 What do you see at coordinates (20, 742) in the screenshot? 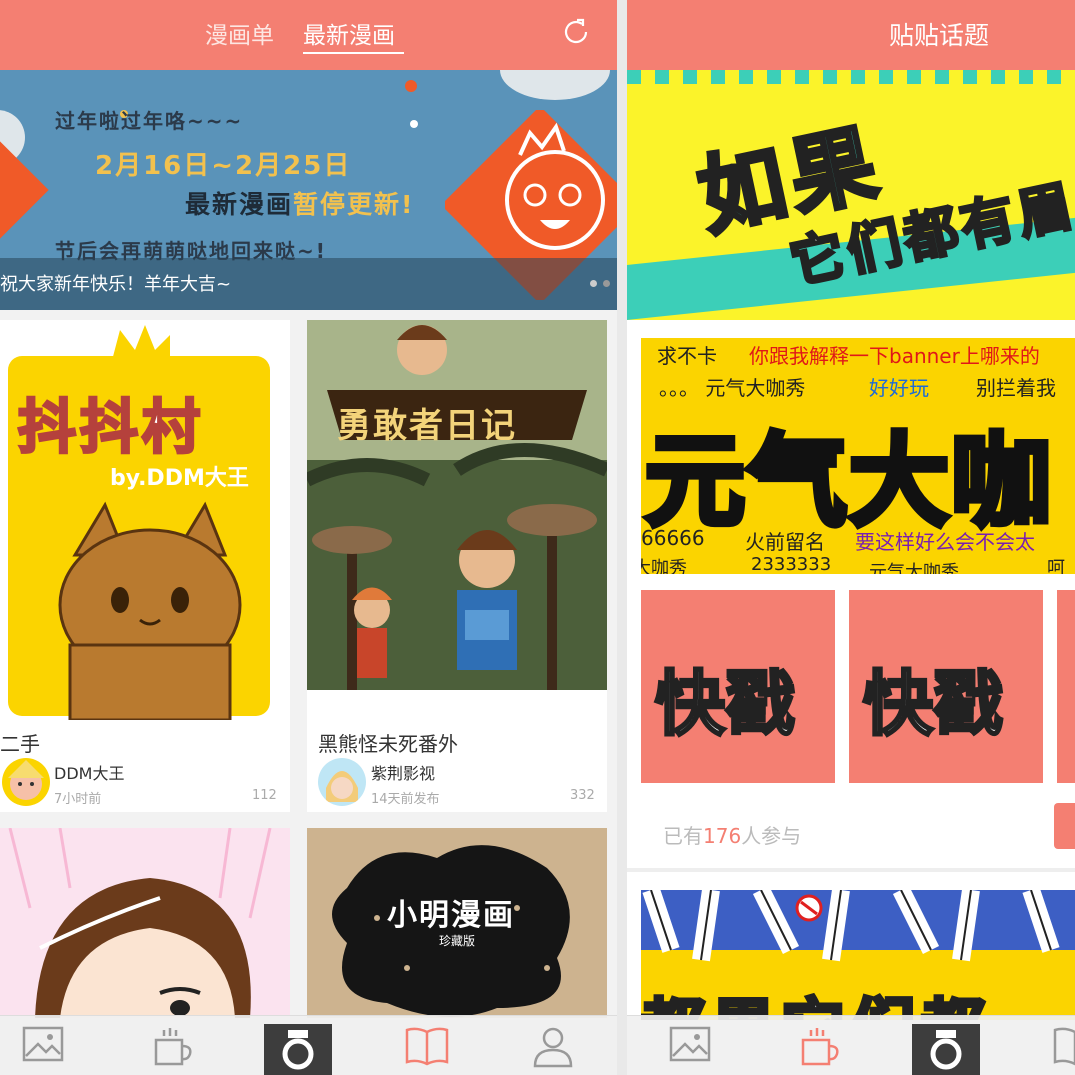
I see `manga-title: 二手` at bounding box center [20, 742].